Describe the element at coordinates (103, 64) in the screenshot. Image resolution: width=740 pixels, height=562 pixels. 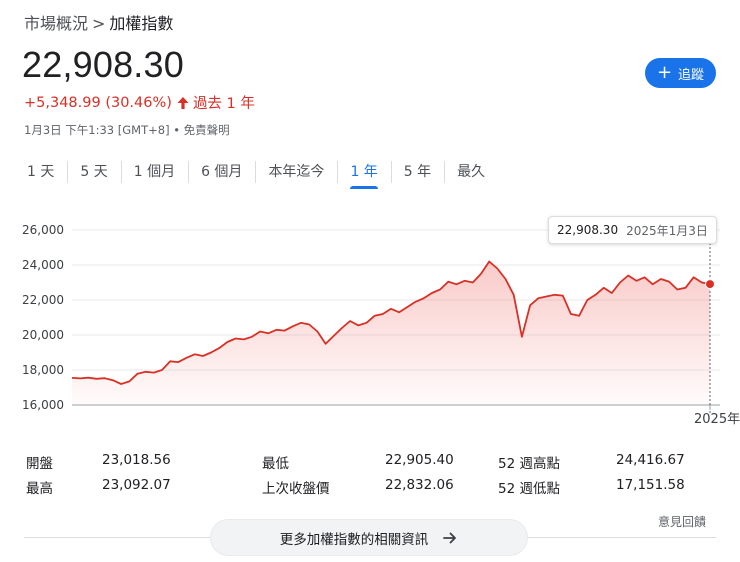
I see `current-price: 22,908.30` at that location.